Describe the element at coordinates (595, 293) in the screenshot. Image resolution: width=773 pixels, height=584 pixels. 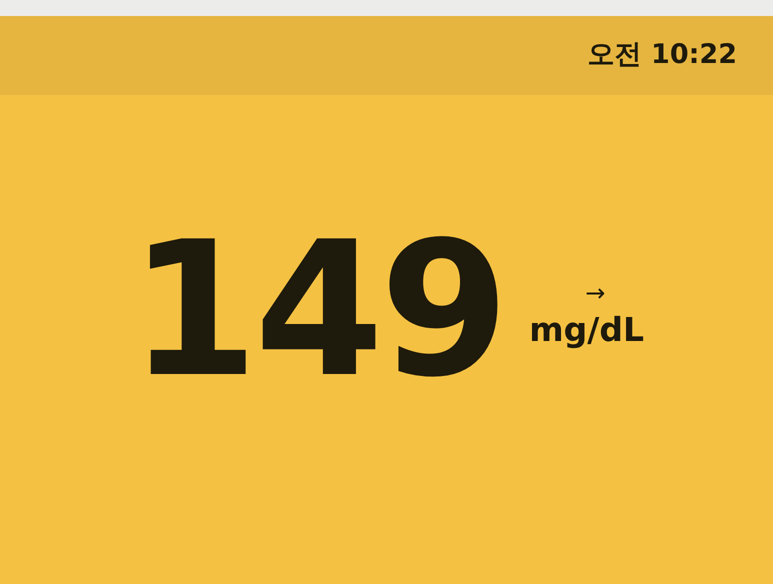
I see `trend-arrow: →` at that location.